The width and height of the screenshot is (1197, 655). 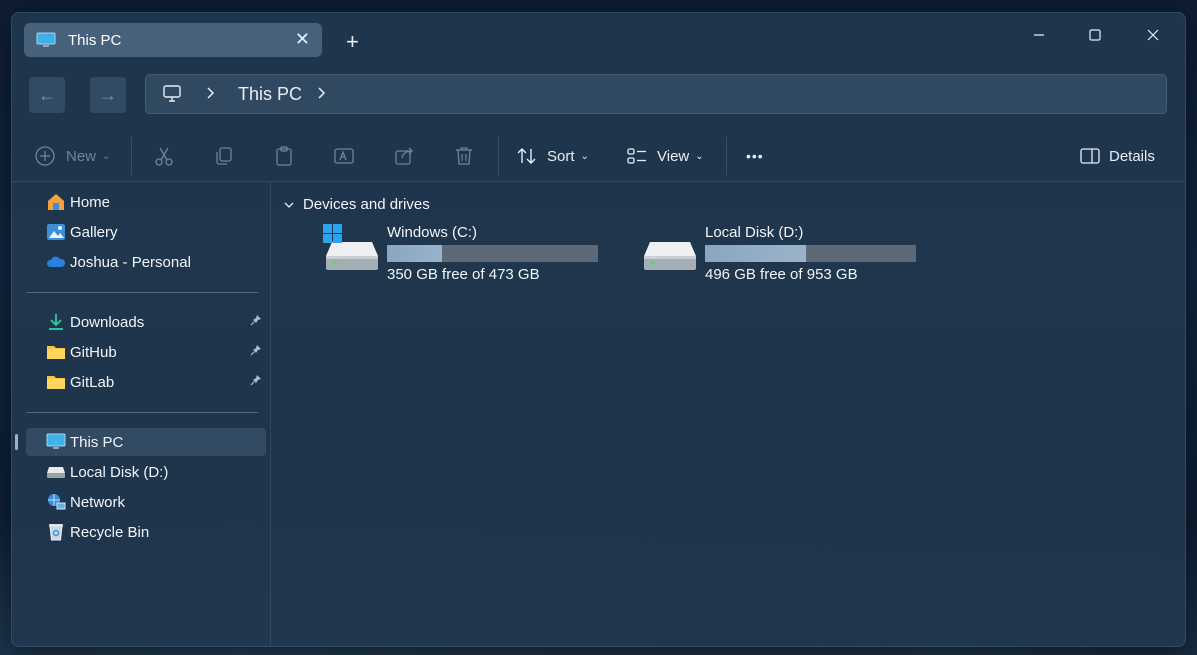 What do you see at coordinates (56, 502) in the screenshot?
I see `network-icon` at bounding box center [56, 502].